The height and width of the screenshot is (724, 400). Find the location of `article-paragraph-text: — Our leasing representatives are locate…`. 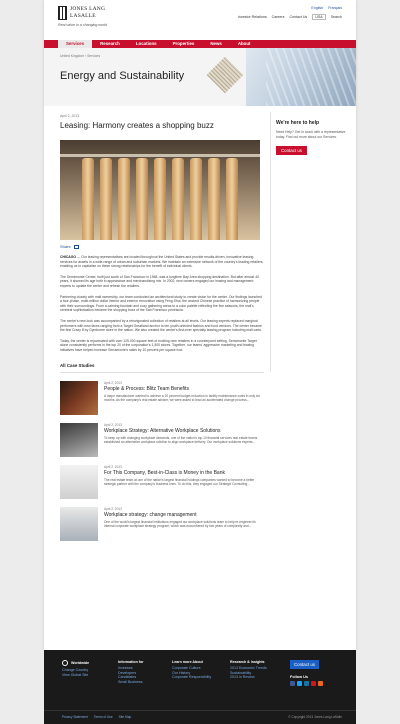

article-paragraph-text: — Our leasing representatives are locate… is located at coordinates (162, 262).